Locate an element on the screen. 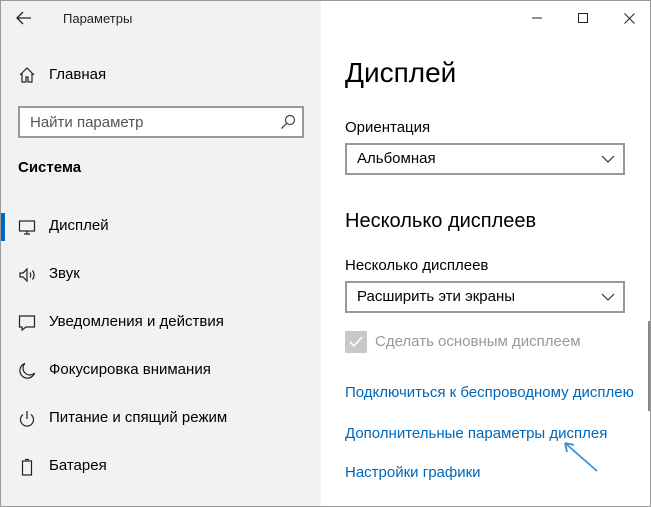 This screenshot has height=507, width=651. back-button is located at coordinates (24, 18).